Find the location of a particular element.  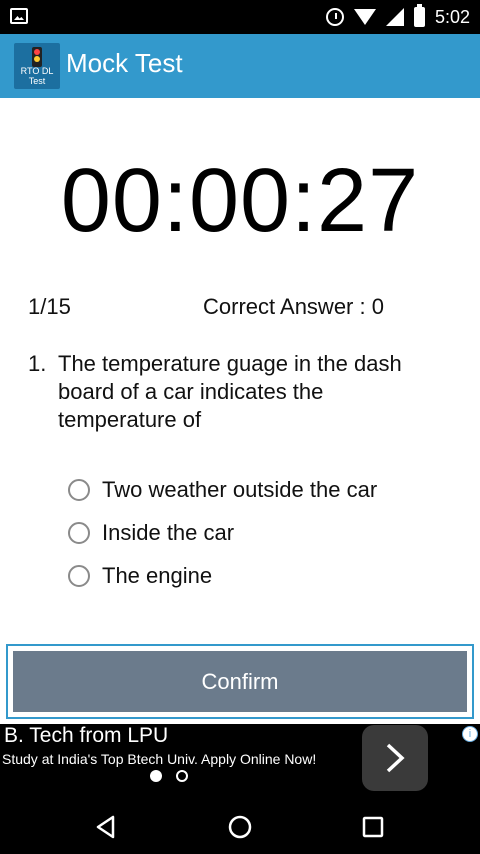

ad-headline: B. Tech from LPU is located at coordinates (86, 736).